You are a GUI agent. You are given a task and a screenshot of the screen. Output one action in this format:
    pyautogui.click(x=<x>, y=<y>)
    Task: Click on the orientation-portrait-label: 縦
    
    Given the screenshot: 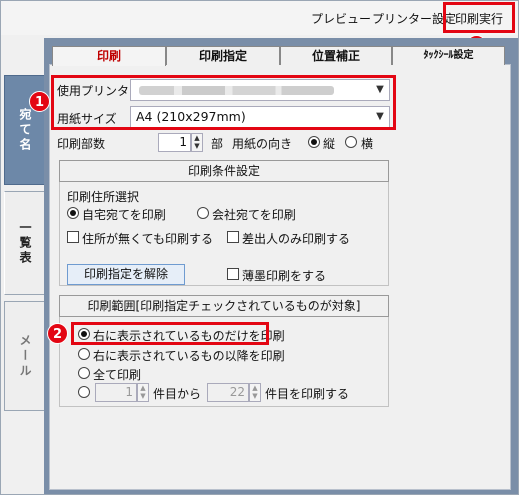 What is the action you would take?
    pyautogui.click(x=329, y=144)
    